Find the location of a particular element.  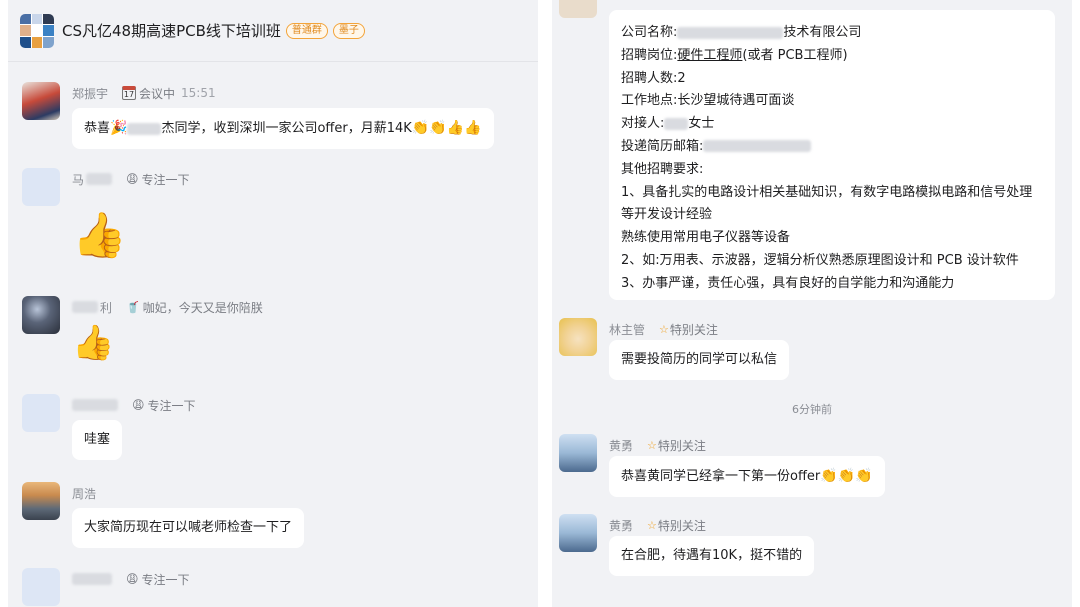

message-item: 黄勇 ☆ 特别关注 在合肥，待遇有10K，挺不错的 is located at coordinates (814, 549).